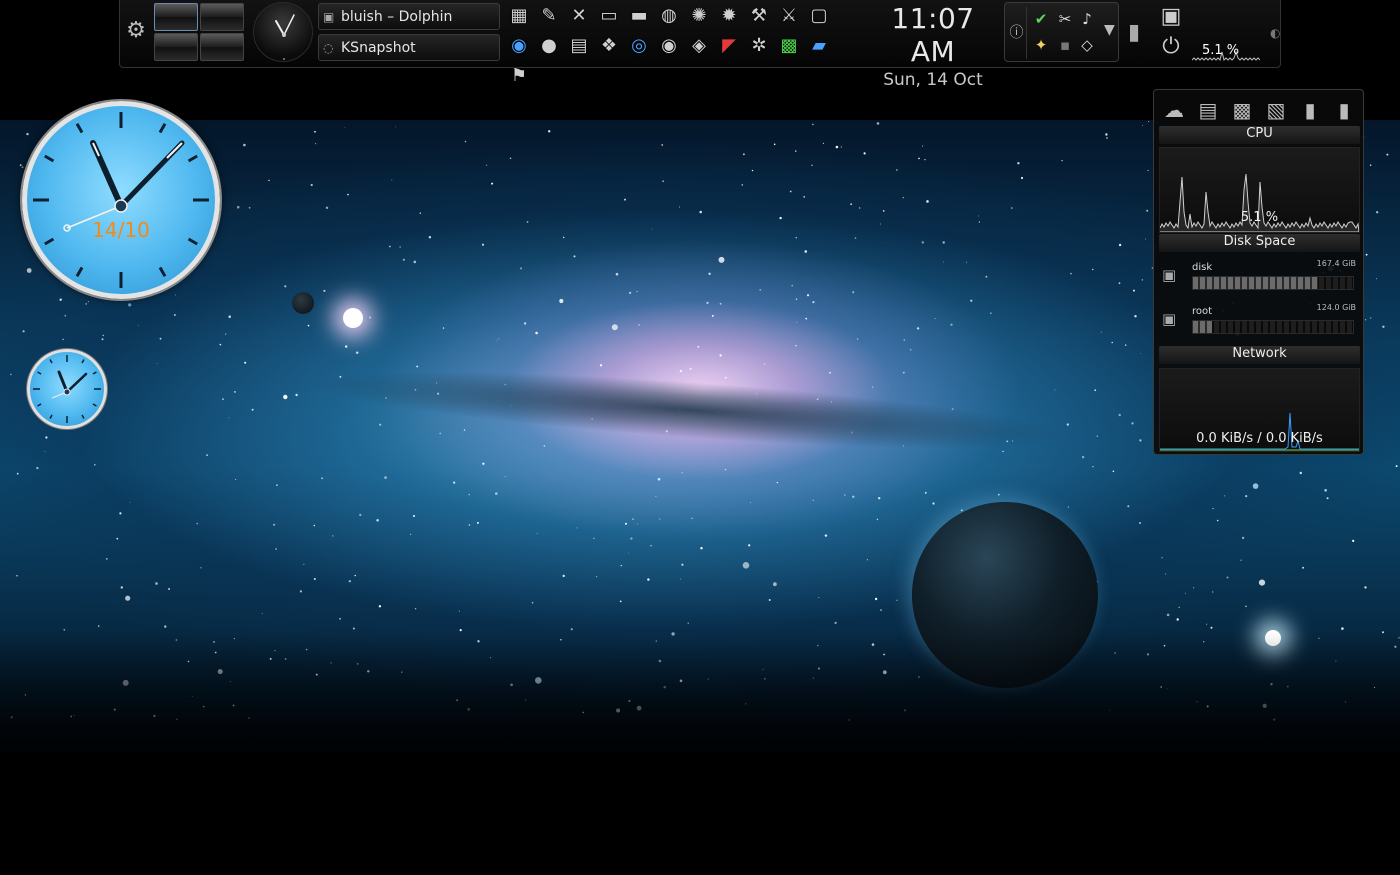  What do you see at coordinates (1344, 110) in the screenshot?
I see `temperature-applet-icon: ▮` at bounding box center [1344, 110].